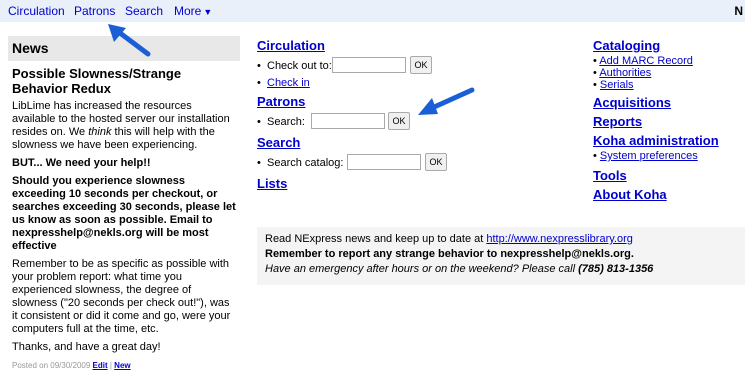 The width and height of the screenshot is (745, 372). I want to click on list-item: • Serials, so click(613, 85).